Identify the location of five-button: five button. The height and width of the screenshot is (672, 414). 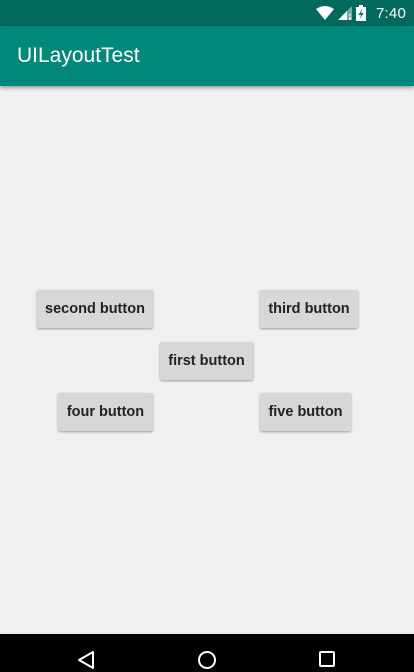
(305, 412).